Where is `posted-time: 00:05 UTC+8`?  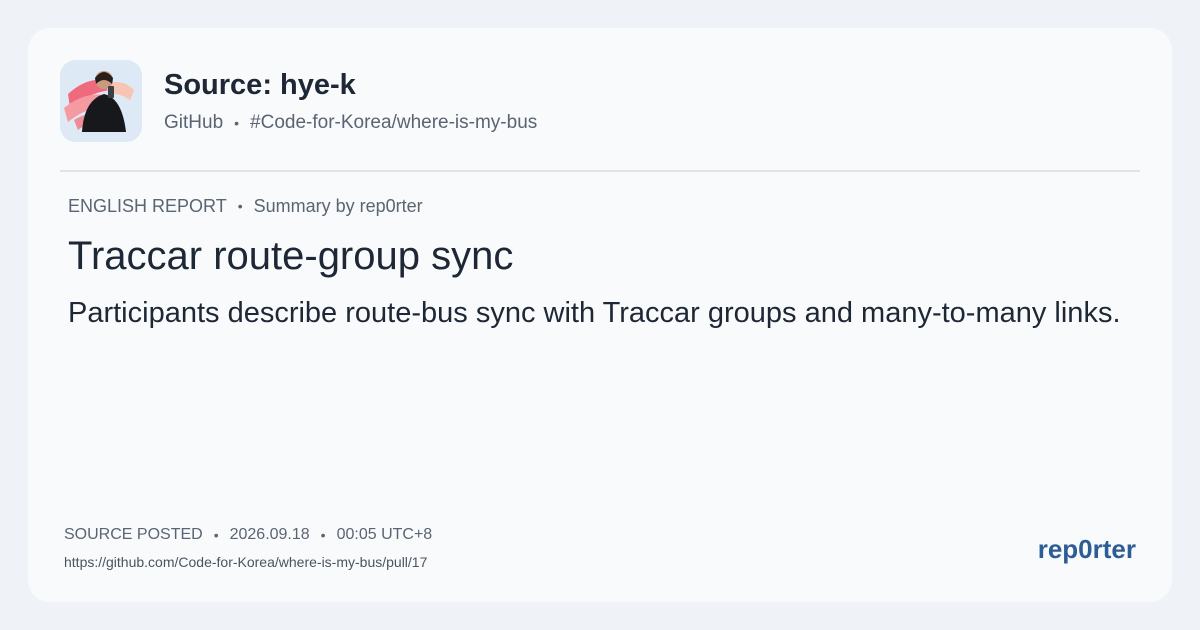 posted-time: 00:05 UTC+8 is located at coordinates (384, 534).